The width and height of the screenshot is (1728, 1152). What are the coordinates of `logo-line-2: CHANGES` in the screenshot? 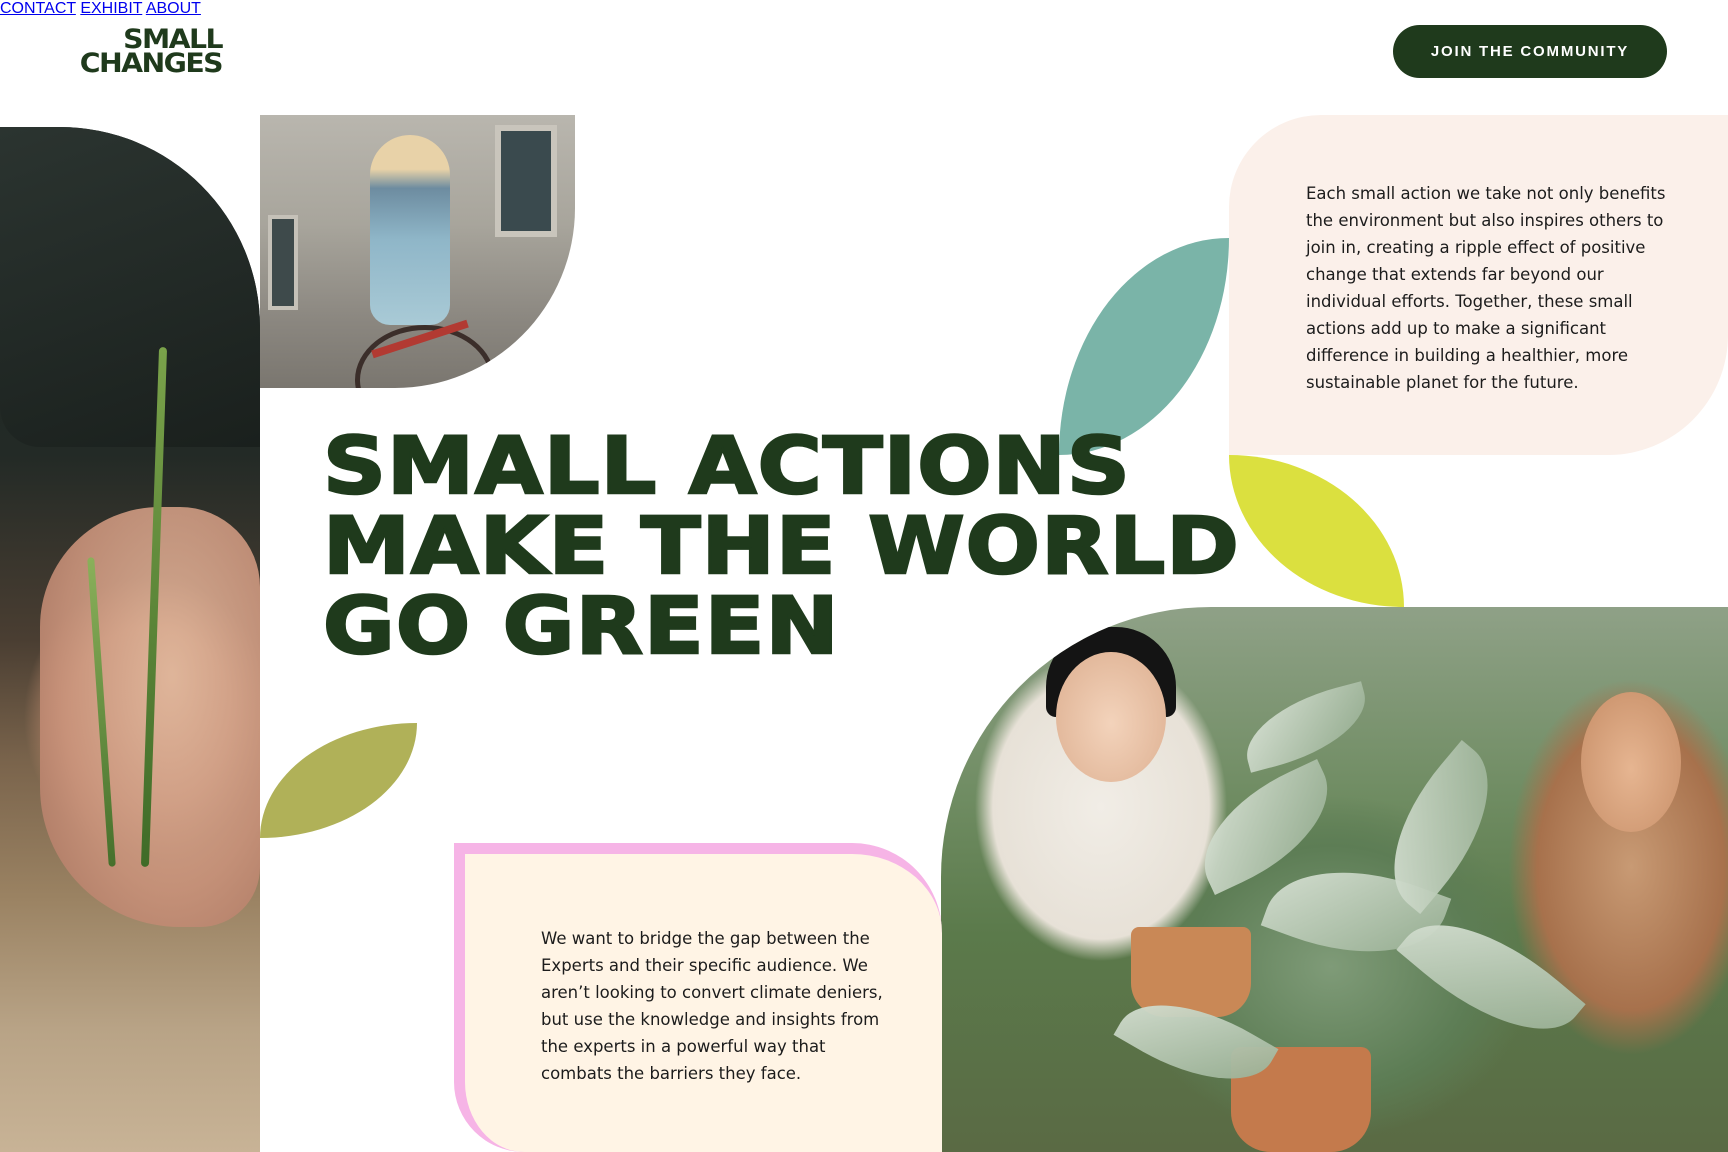 It's located at (151, 63).